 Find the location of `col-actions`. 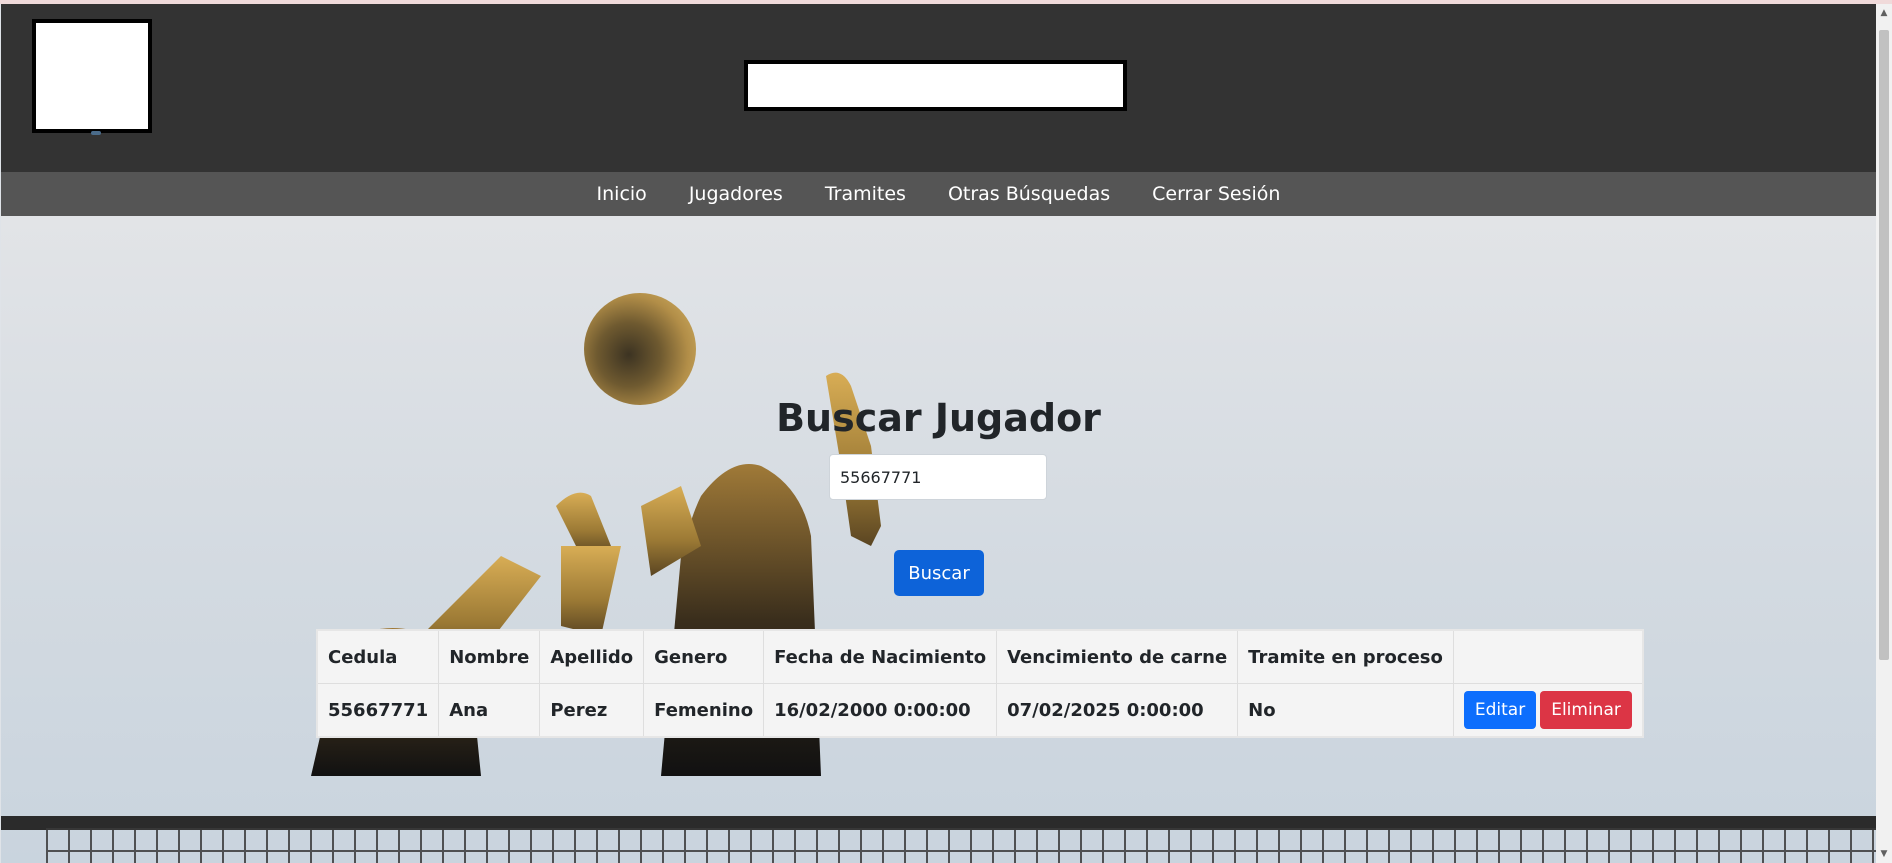

col-actions is located at coordinates (1548, 656).